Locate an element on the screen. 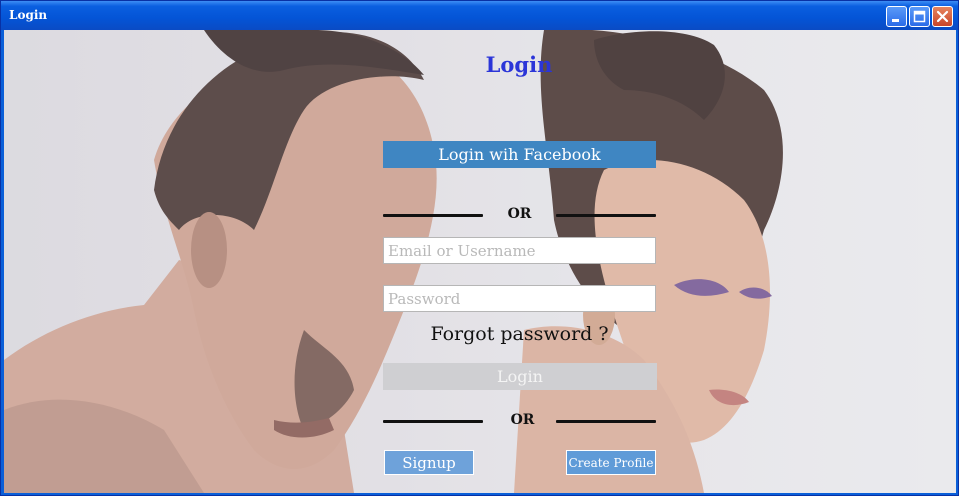 The image size is (959, 496). minimize-icon is located at coordinates (896, 16).